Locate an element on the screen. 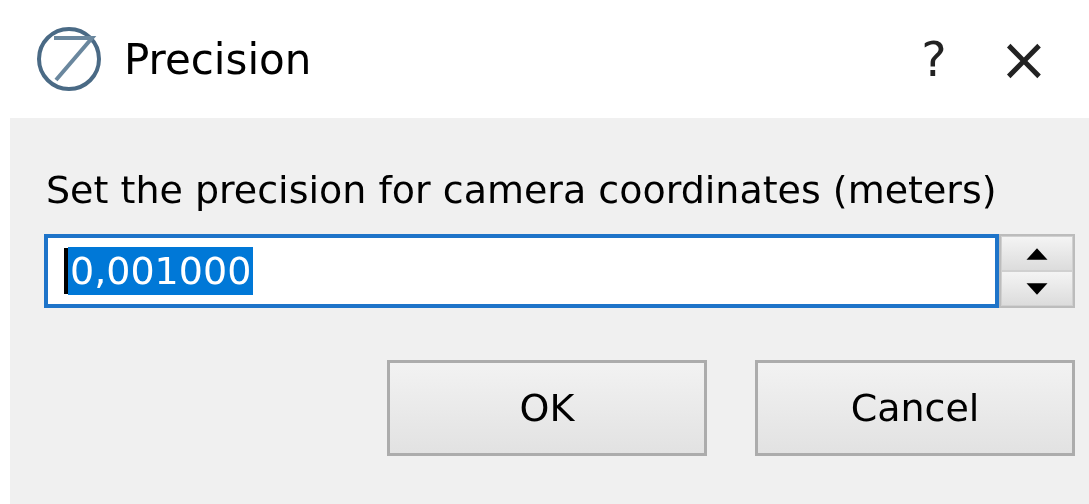 This screenshot has height=504, width=1089. cancel-button: Cancel is located at coordinates (915, 408).